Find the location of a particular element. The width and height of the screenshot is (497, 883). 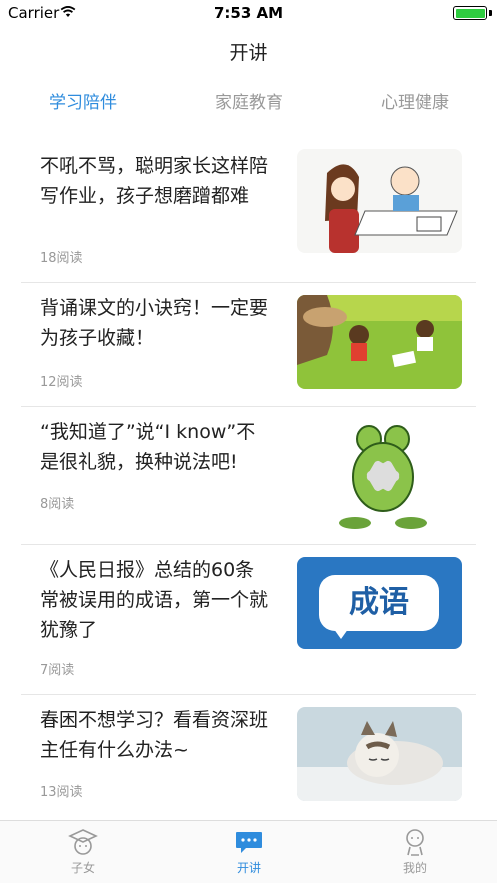

article-title: 不吼不骂，聪明家长这样陪写作业，孩子想磨蹭都难 is located at coordinates (154, 181).